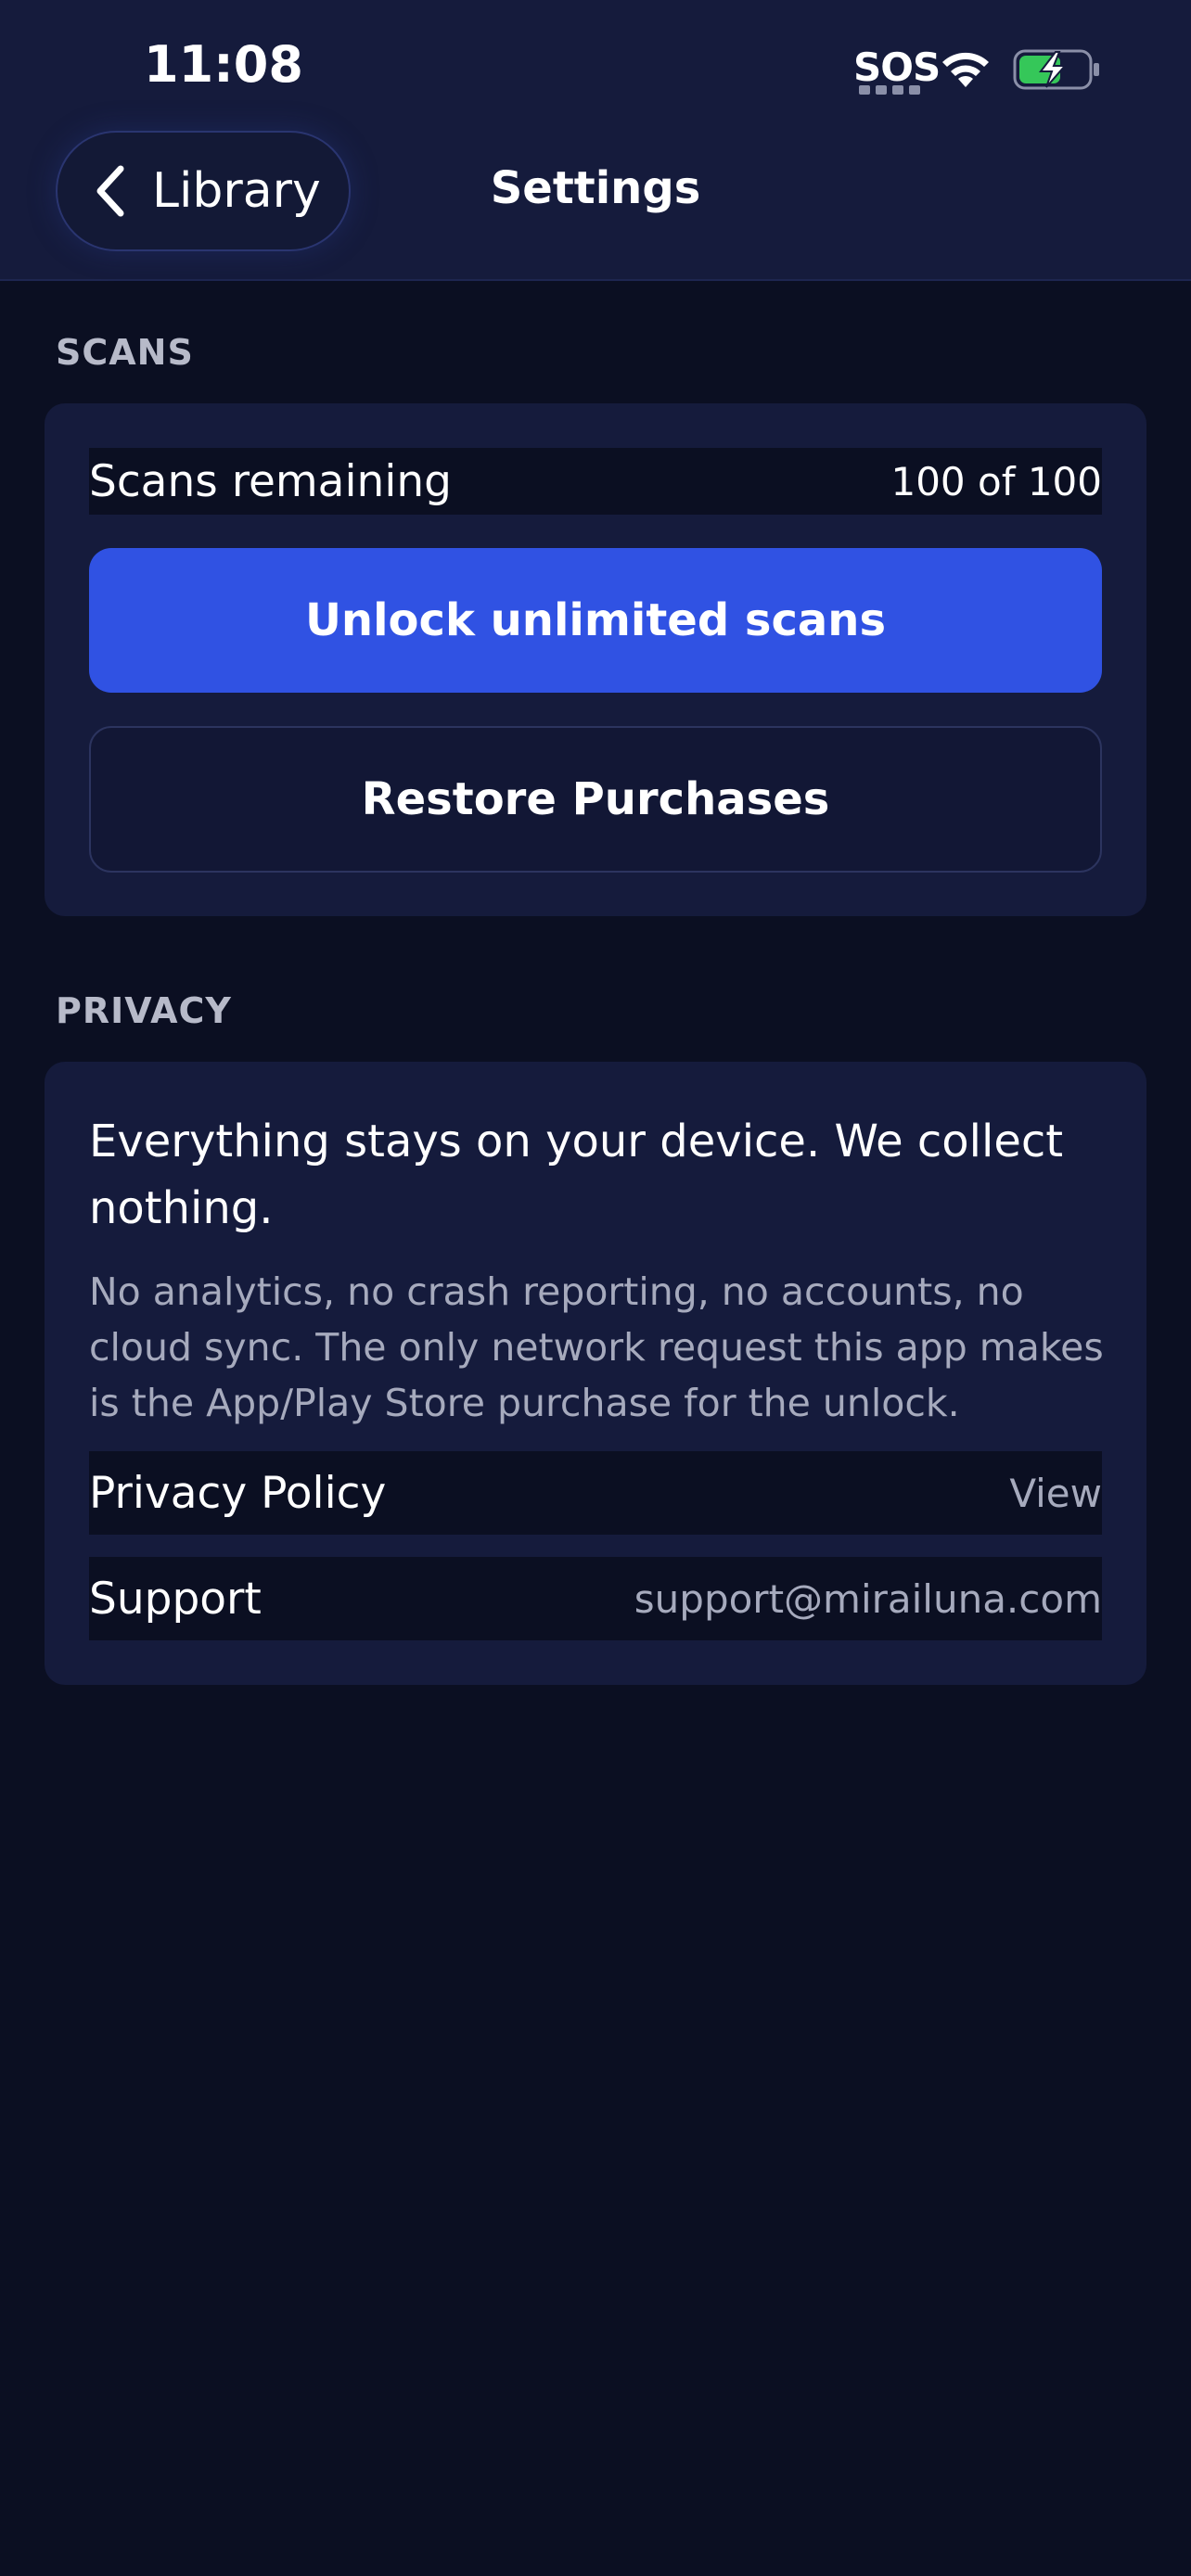  I want to click on unlock-unlimited-button: Unlock unlimited scans, so click(595, 620).